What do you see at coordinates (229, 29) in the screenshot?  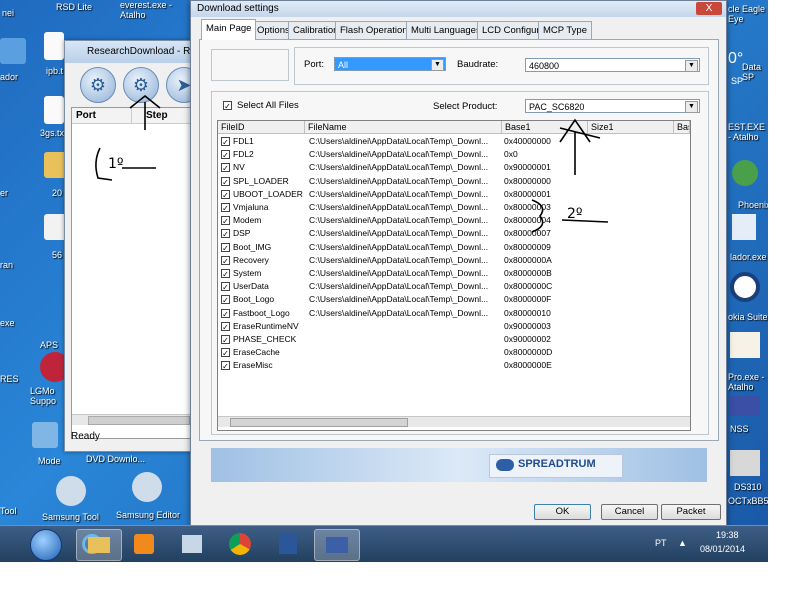 I see `tab-main-page: Main Page` at bounding box center [229, 29].